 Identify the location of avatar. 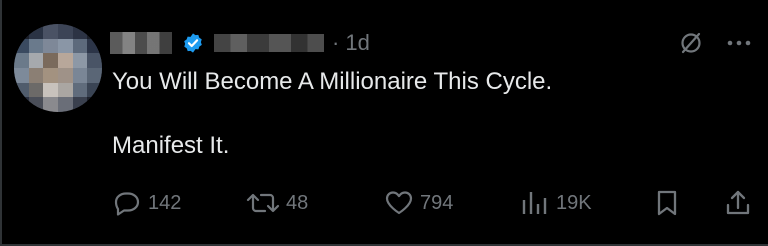
(58, 68).